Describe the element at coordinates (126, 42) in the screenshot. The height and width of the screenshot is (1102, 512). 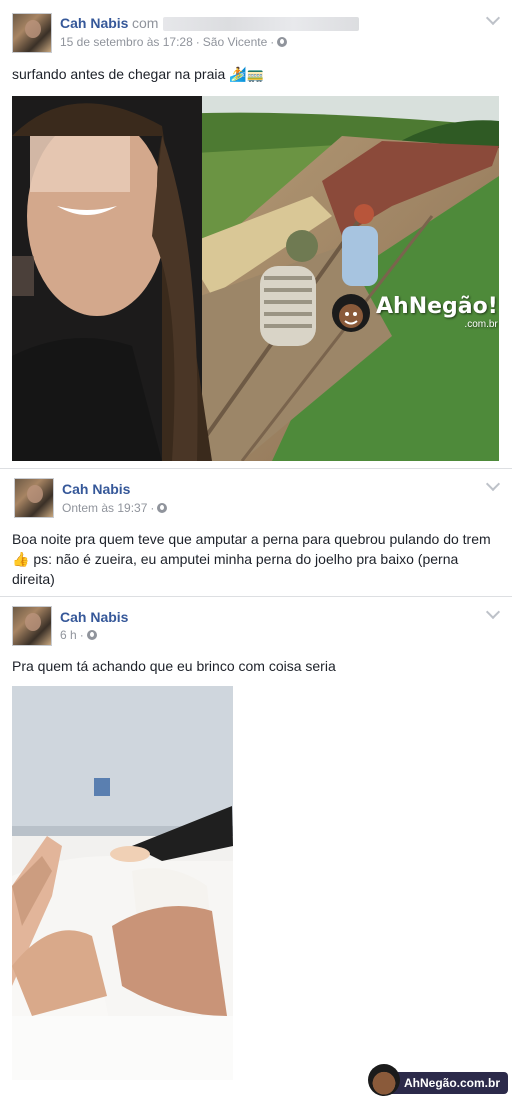
I see `timestamp: 15 de setembro às 17:28` at that location.